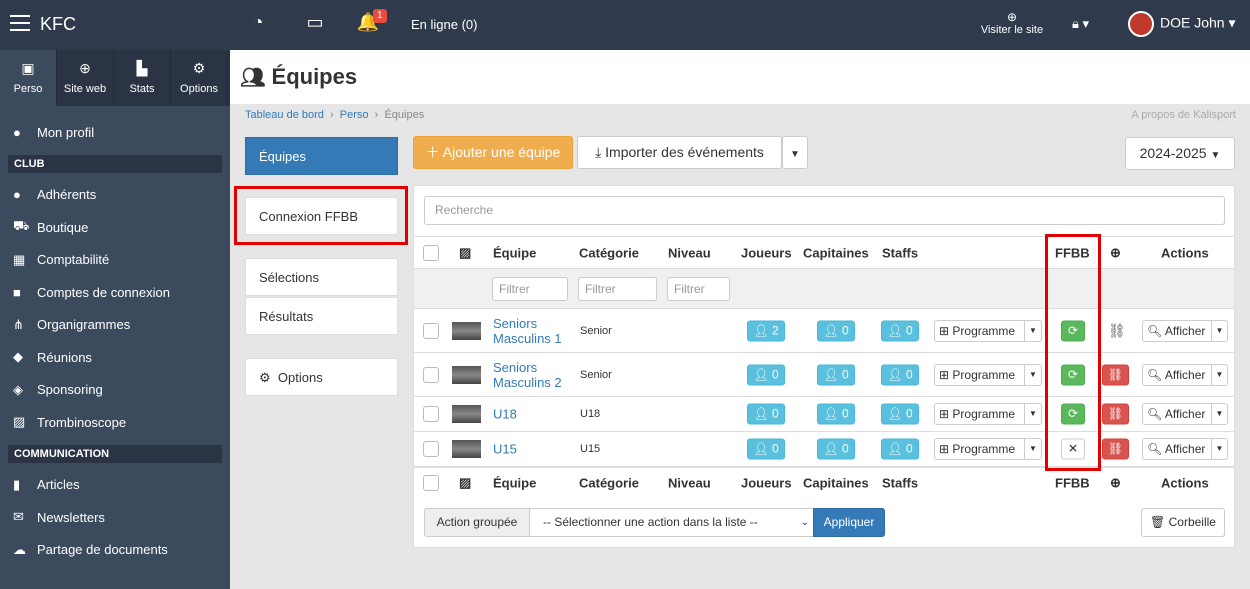 This screenshot has height=589, width=1250. Describe the element at coordinates (17, 292) in the screenshot. I see `lock-icon: ■` at that location.